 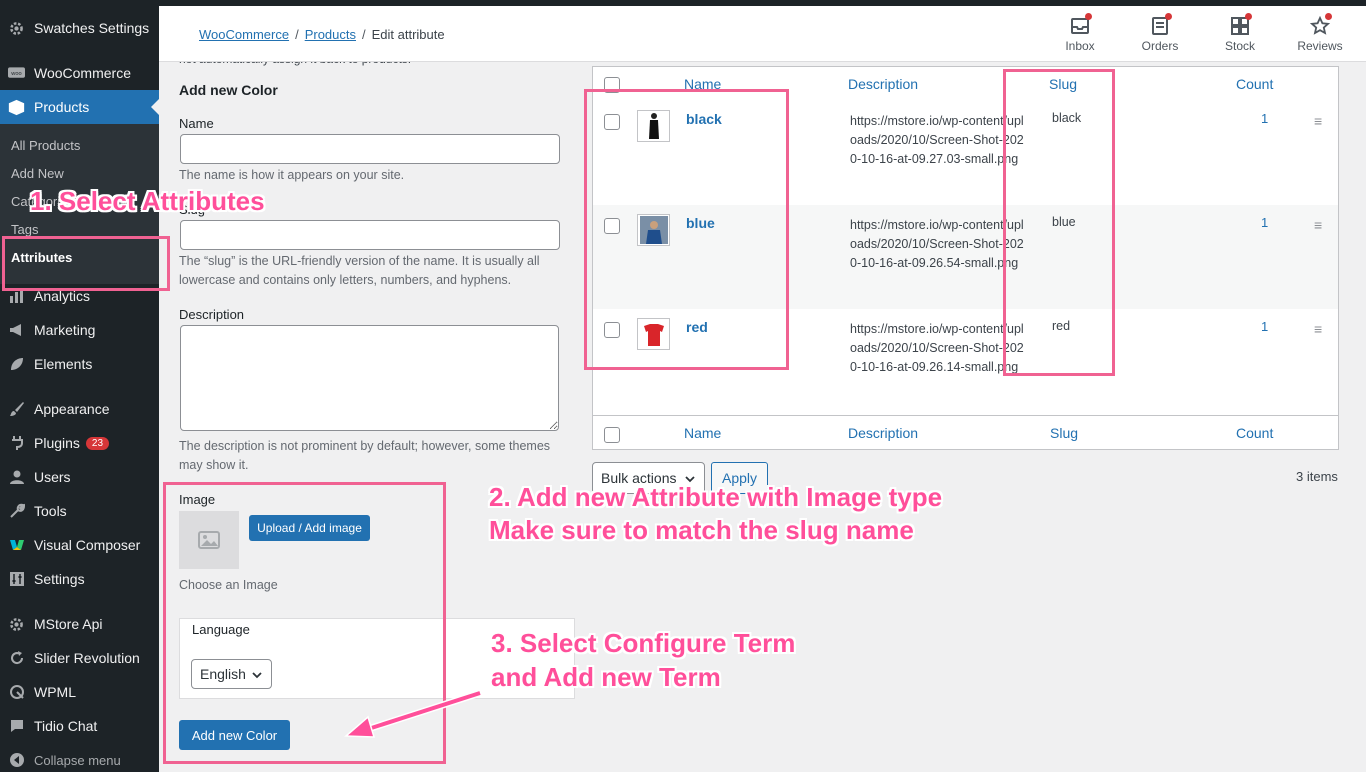 I want to click on sidebar-item-label: Slider Revolution, so click(x=87, y=658).